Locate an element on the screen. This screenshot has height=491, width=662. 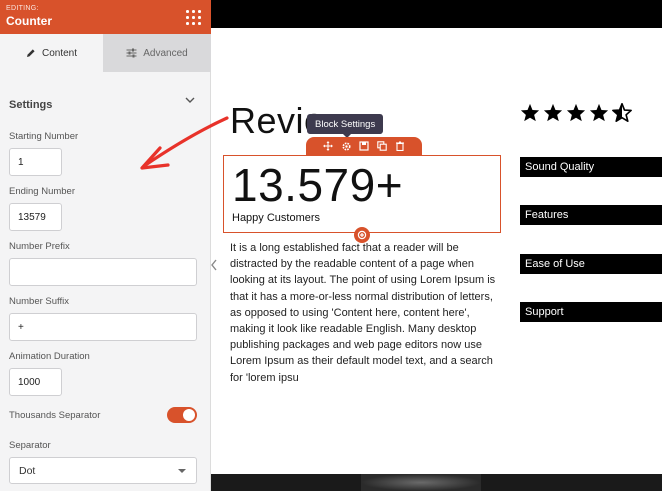
number-suffix-label: Number Suffix is located at coordinates (39, 301).